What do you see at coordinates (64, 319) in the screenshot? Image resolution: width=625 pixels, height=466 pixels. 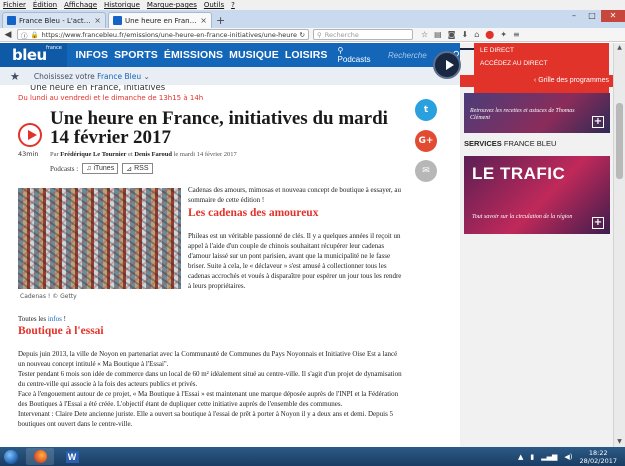 I see `infos-suffix: !` at bounding box center [64, 319].